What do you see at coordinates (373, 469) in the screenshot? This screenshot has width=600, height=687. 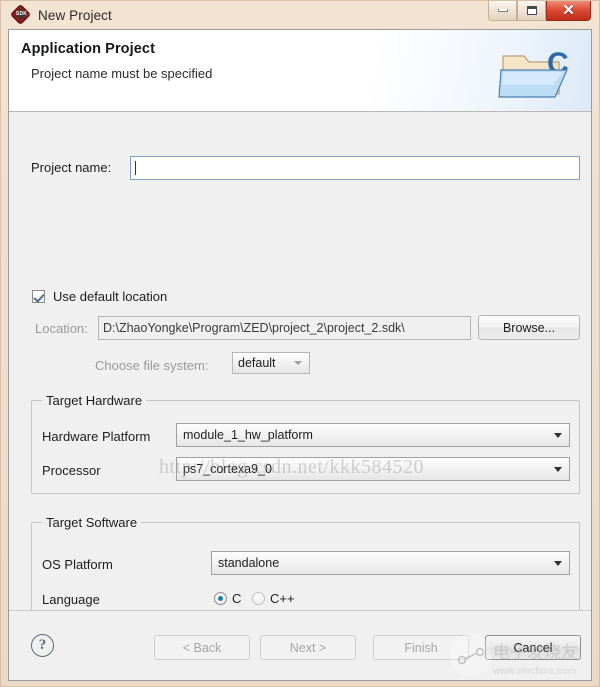 I see `processor-select: ps7_cortexa9_0` at bounding box center [373, 469].